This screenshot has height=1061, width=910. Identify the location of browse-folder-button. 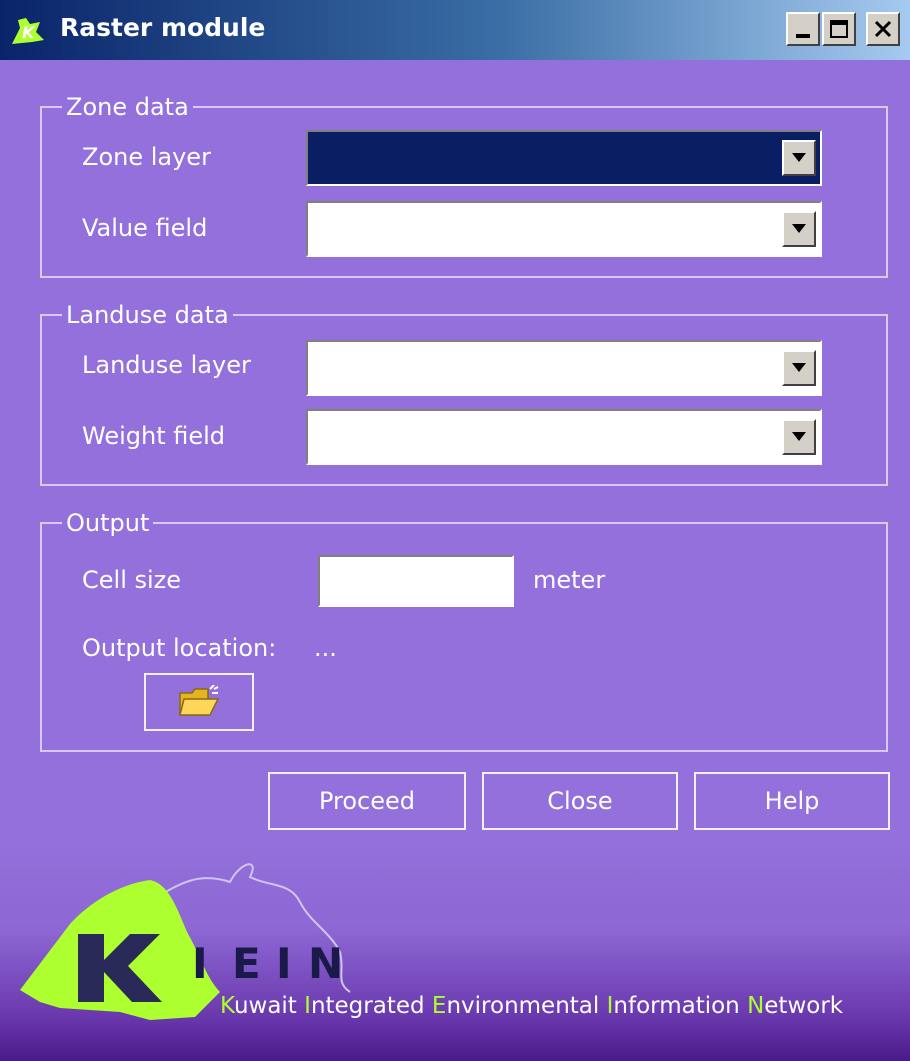
(199, 702).